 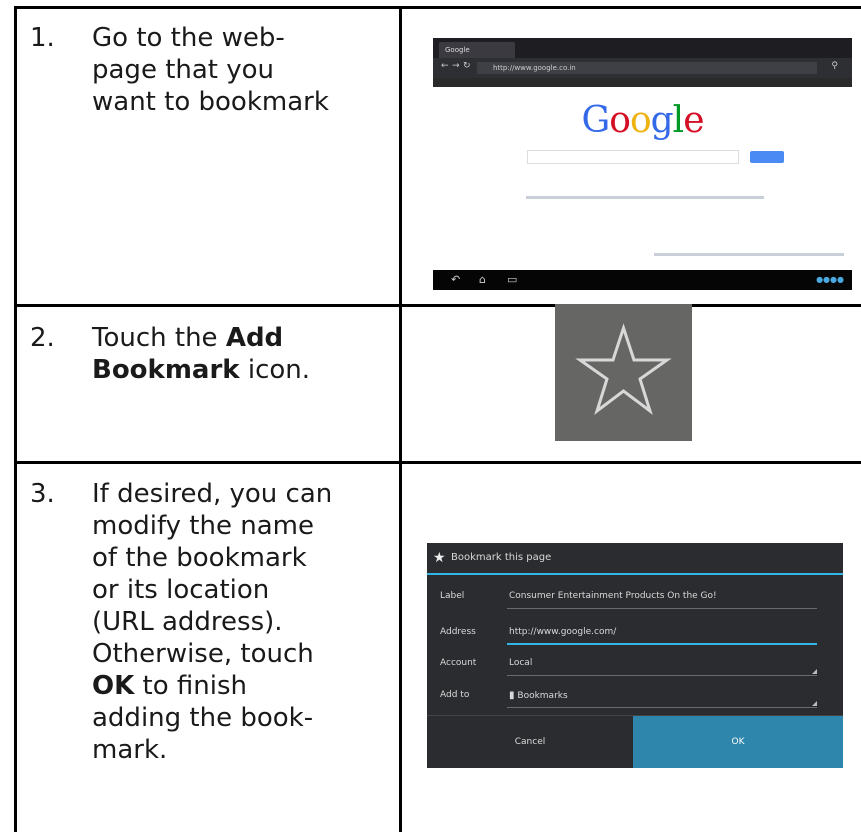 I want to click on system-bar: ↶ ⌂ ▭ ●●●●, so click(x=642, y=280).